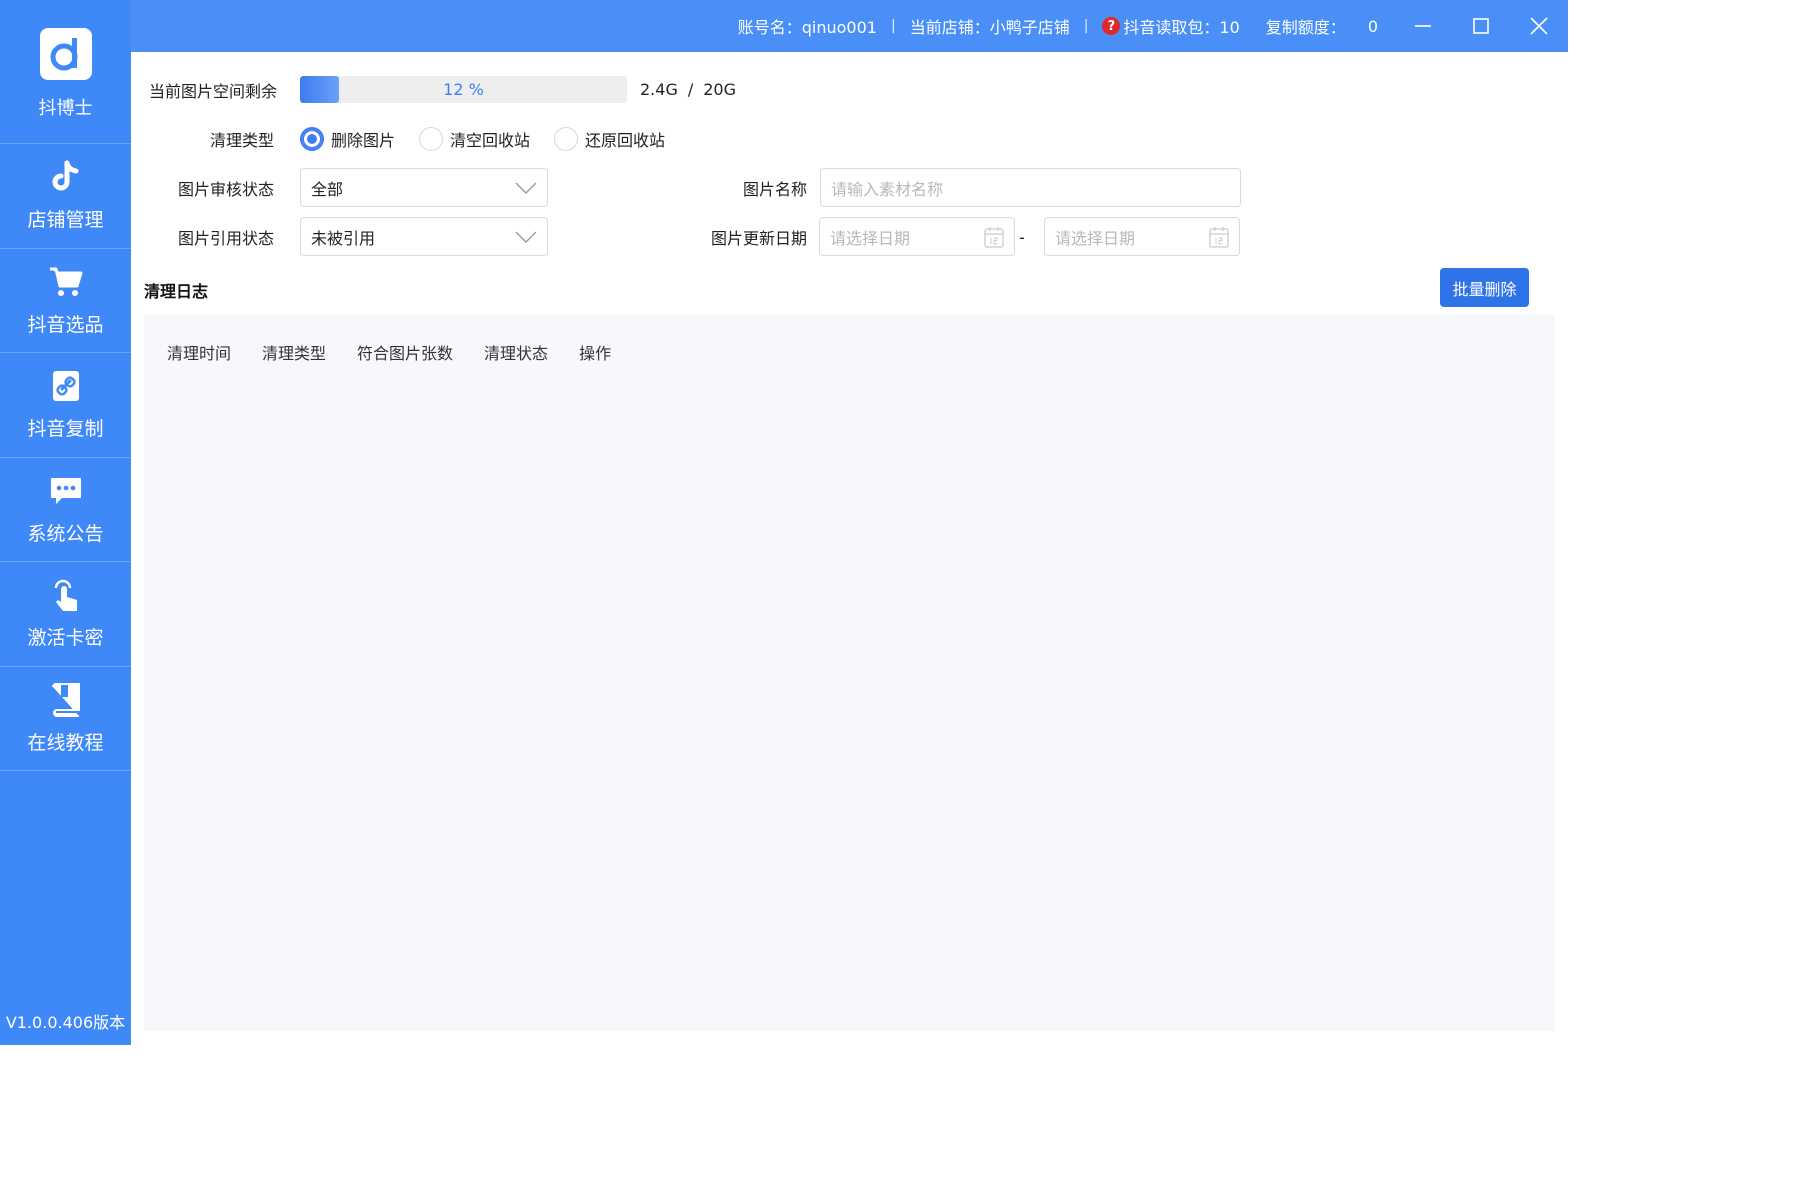  I want to click on sidebar-item-label: 抖音选品, so click(65, 324).